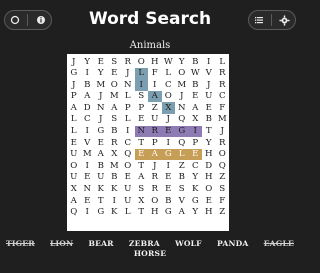  What do you see at coordinates (142, 201) in the screenshot?
I see `grid-cell: X` at bounding box center [142, 201].